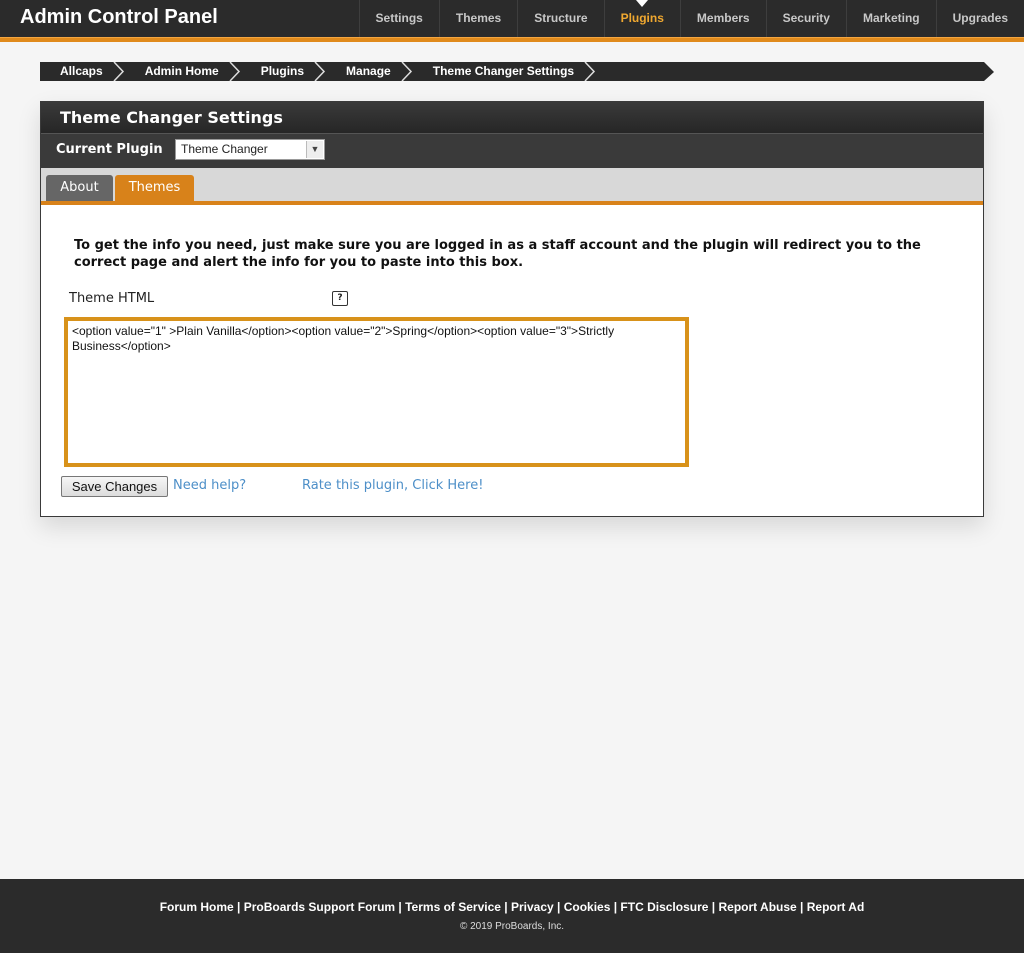 This screenshot has height=953, width=1024. Describe the element at coordinates (979, 18) in the screenshot. I see `nav-item-upgrades: Upgrades` at that location.